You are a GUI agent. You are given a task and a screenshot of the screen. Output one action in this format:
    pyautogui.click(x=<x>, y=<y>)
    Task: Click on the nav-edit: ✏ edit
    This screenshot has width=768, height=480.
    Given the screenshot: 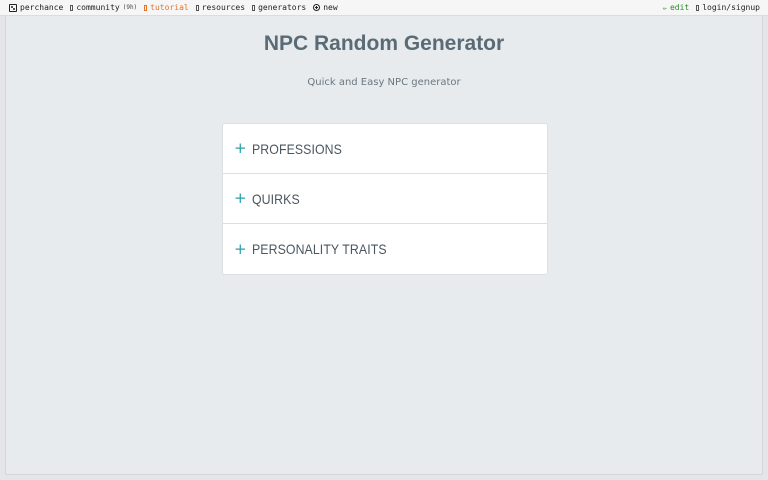 What is the action you would take?
    pyautogui.click(x=676, y=7)
    